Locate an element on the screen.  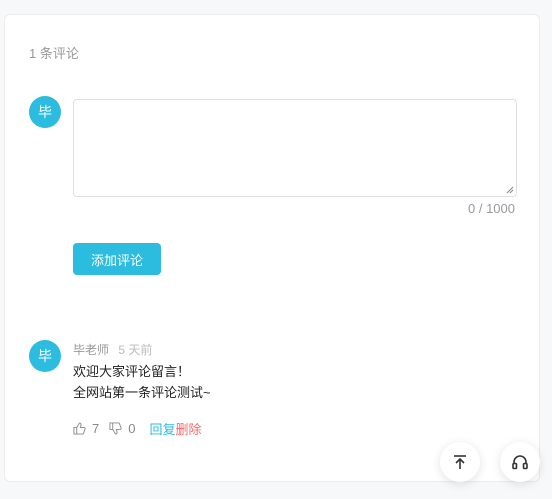
like-count: 7 is located at coordinates (96, 428).